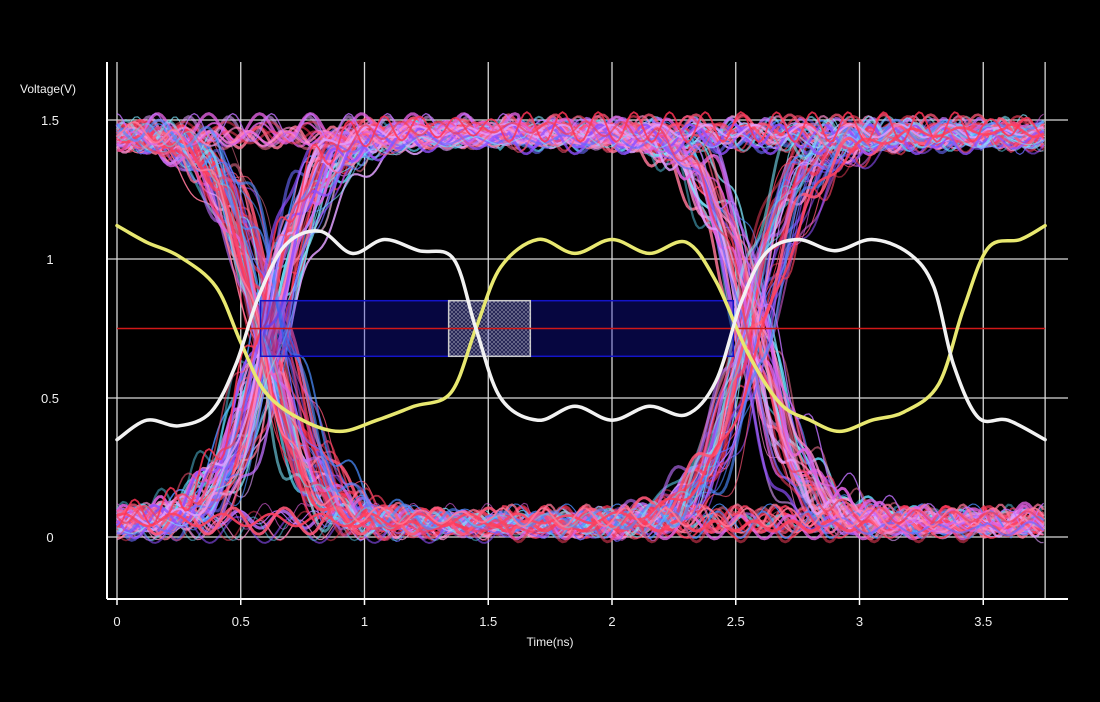 The height and width of the screenshot is (702, 1100). What do you see at coordinates (983, 621) in the screenshot?
I see `x-tick-label: 3.5` at bounding box center [983, 621].